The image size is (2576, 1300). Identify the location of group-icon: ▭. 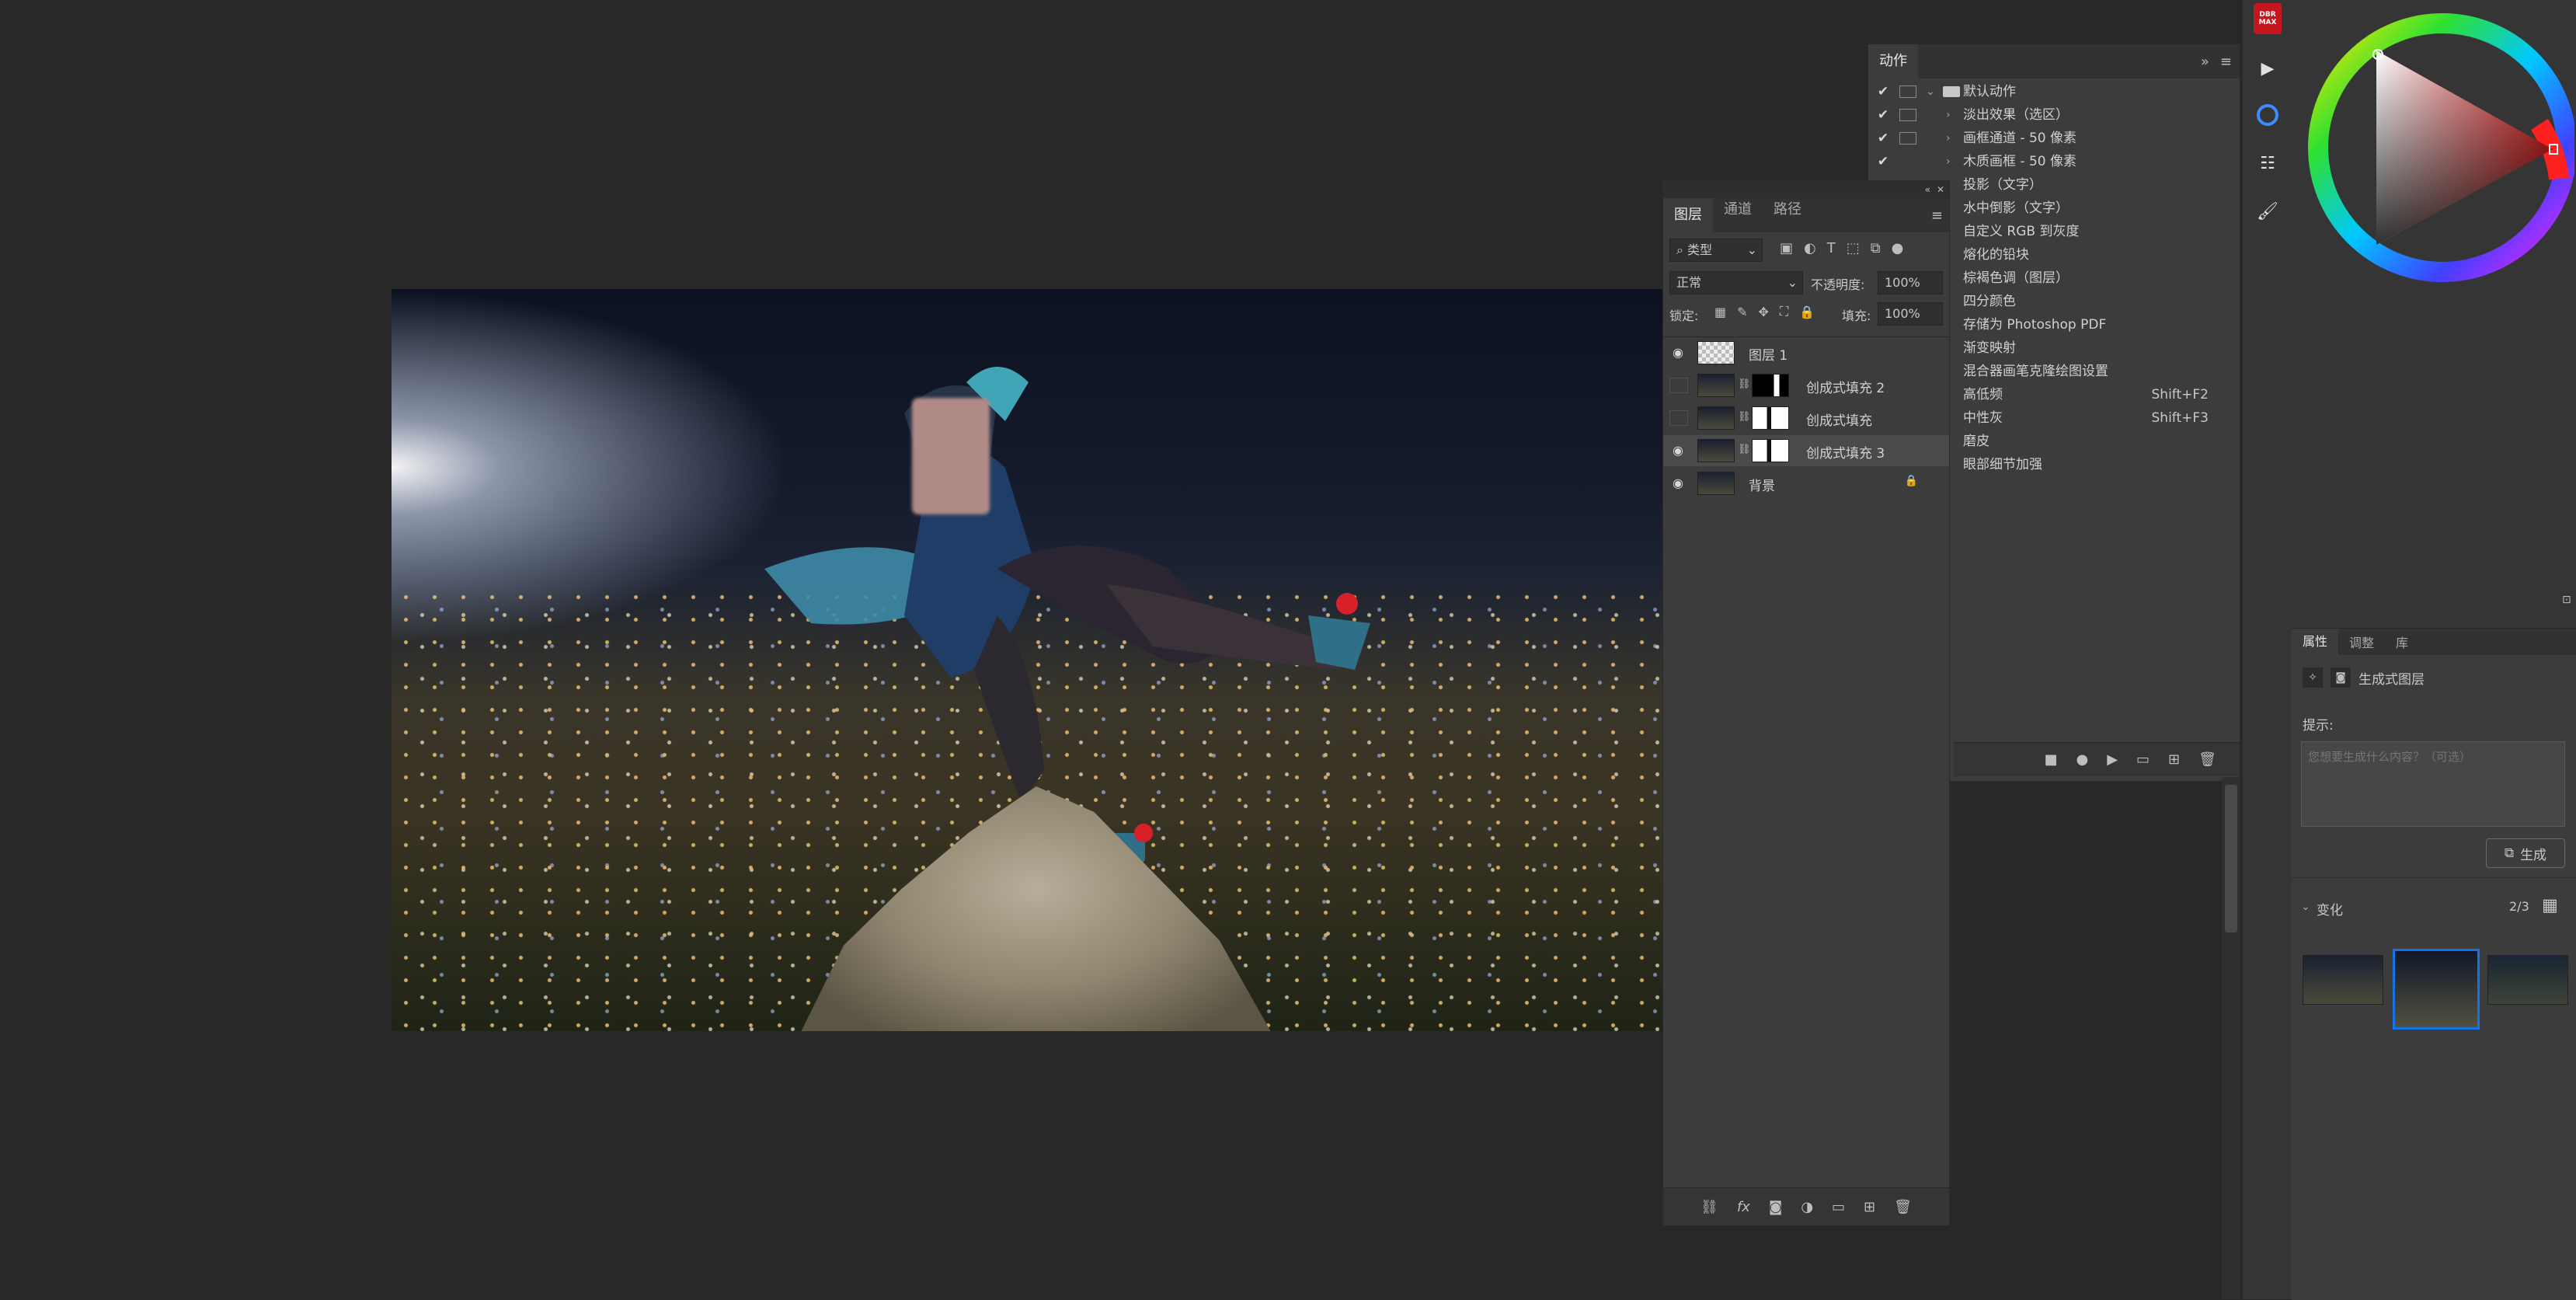
(1838, 1207).